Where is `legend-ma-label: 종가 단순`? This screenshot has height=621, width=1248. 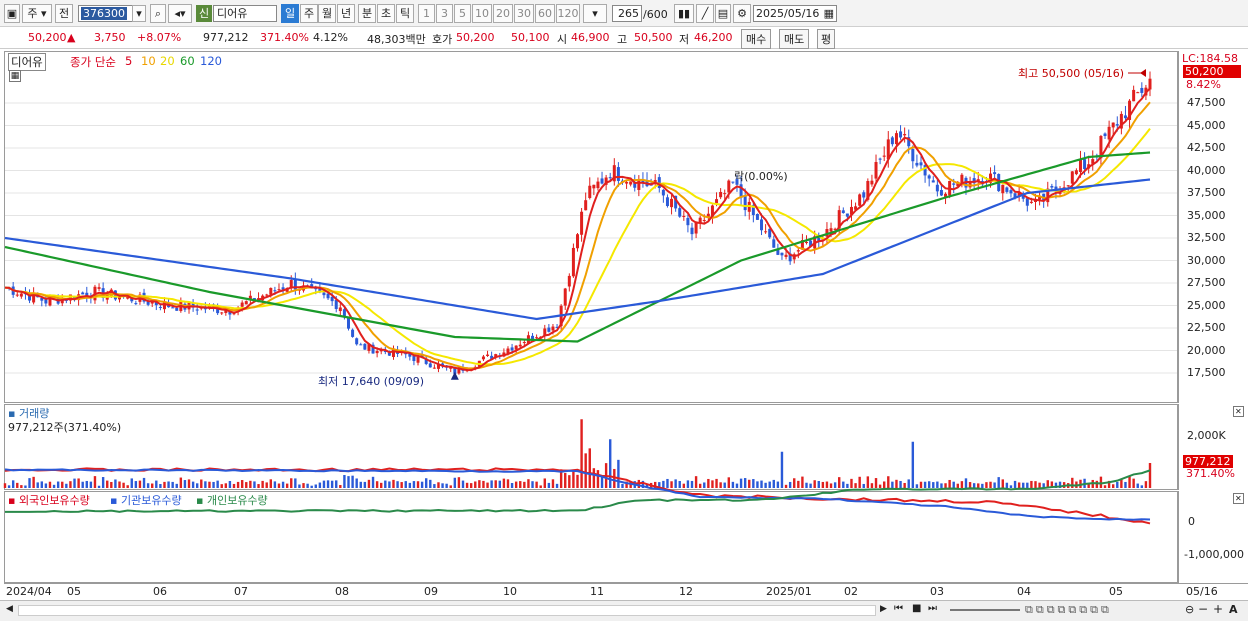 legend-ma-label: 종가 단순 is located at coordinates (93, 62).